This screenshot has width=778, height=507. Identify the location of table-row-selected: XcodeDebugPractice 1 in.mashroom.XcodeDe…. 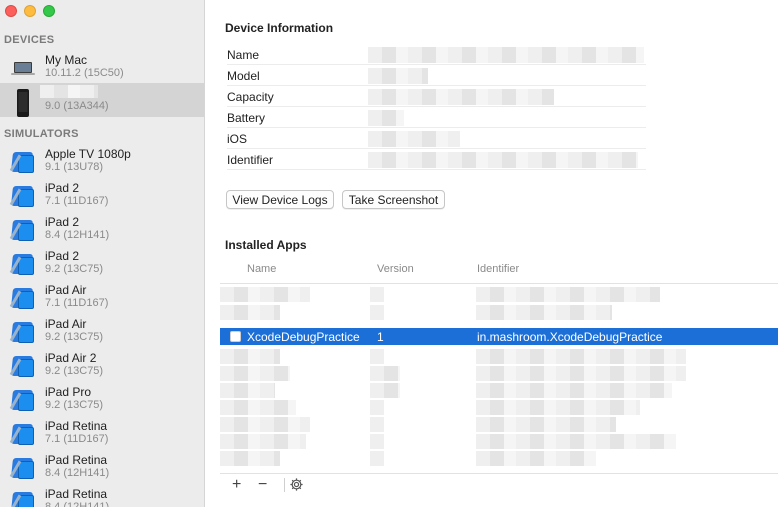
(499, 336).